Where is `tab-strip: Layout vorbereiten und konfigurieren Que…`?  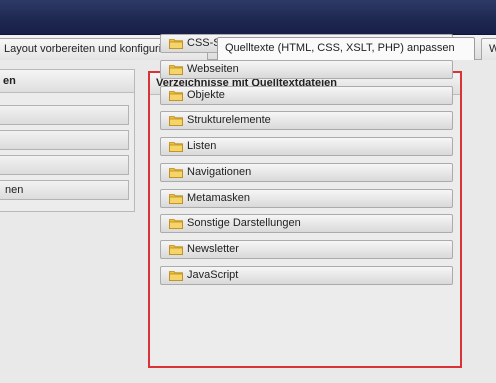 tab-strip: Layout vorbereiten und konfigurieren Que… is located at coordinates (248, 47).